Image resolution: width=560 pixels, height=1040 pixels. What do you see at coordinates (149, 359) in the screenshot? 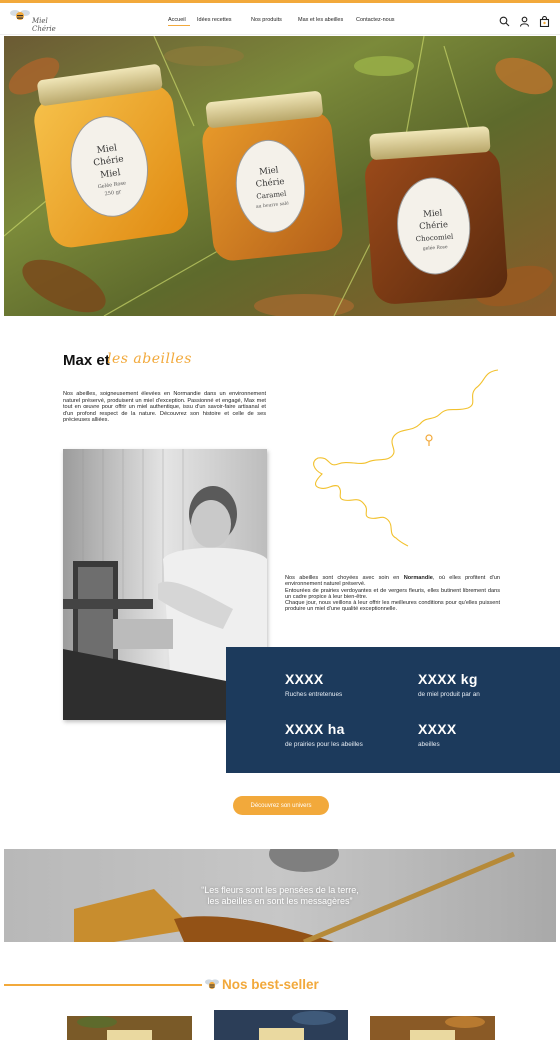
I see `about-title-script: les abeilles` at bounding box center [149, 359].